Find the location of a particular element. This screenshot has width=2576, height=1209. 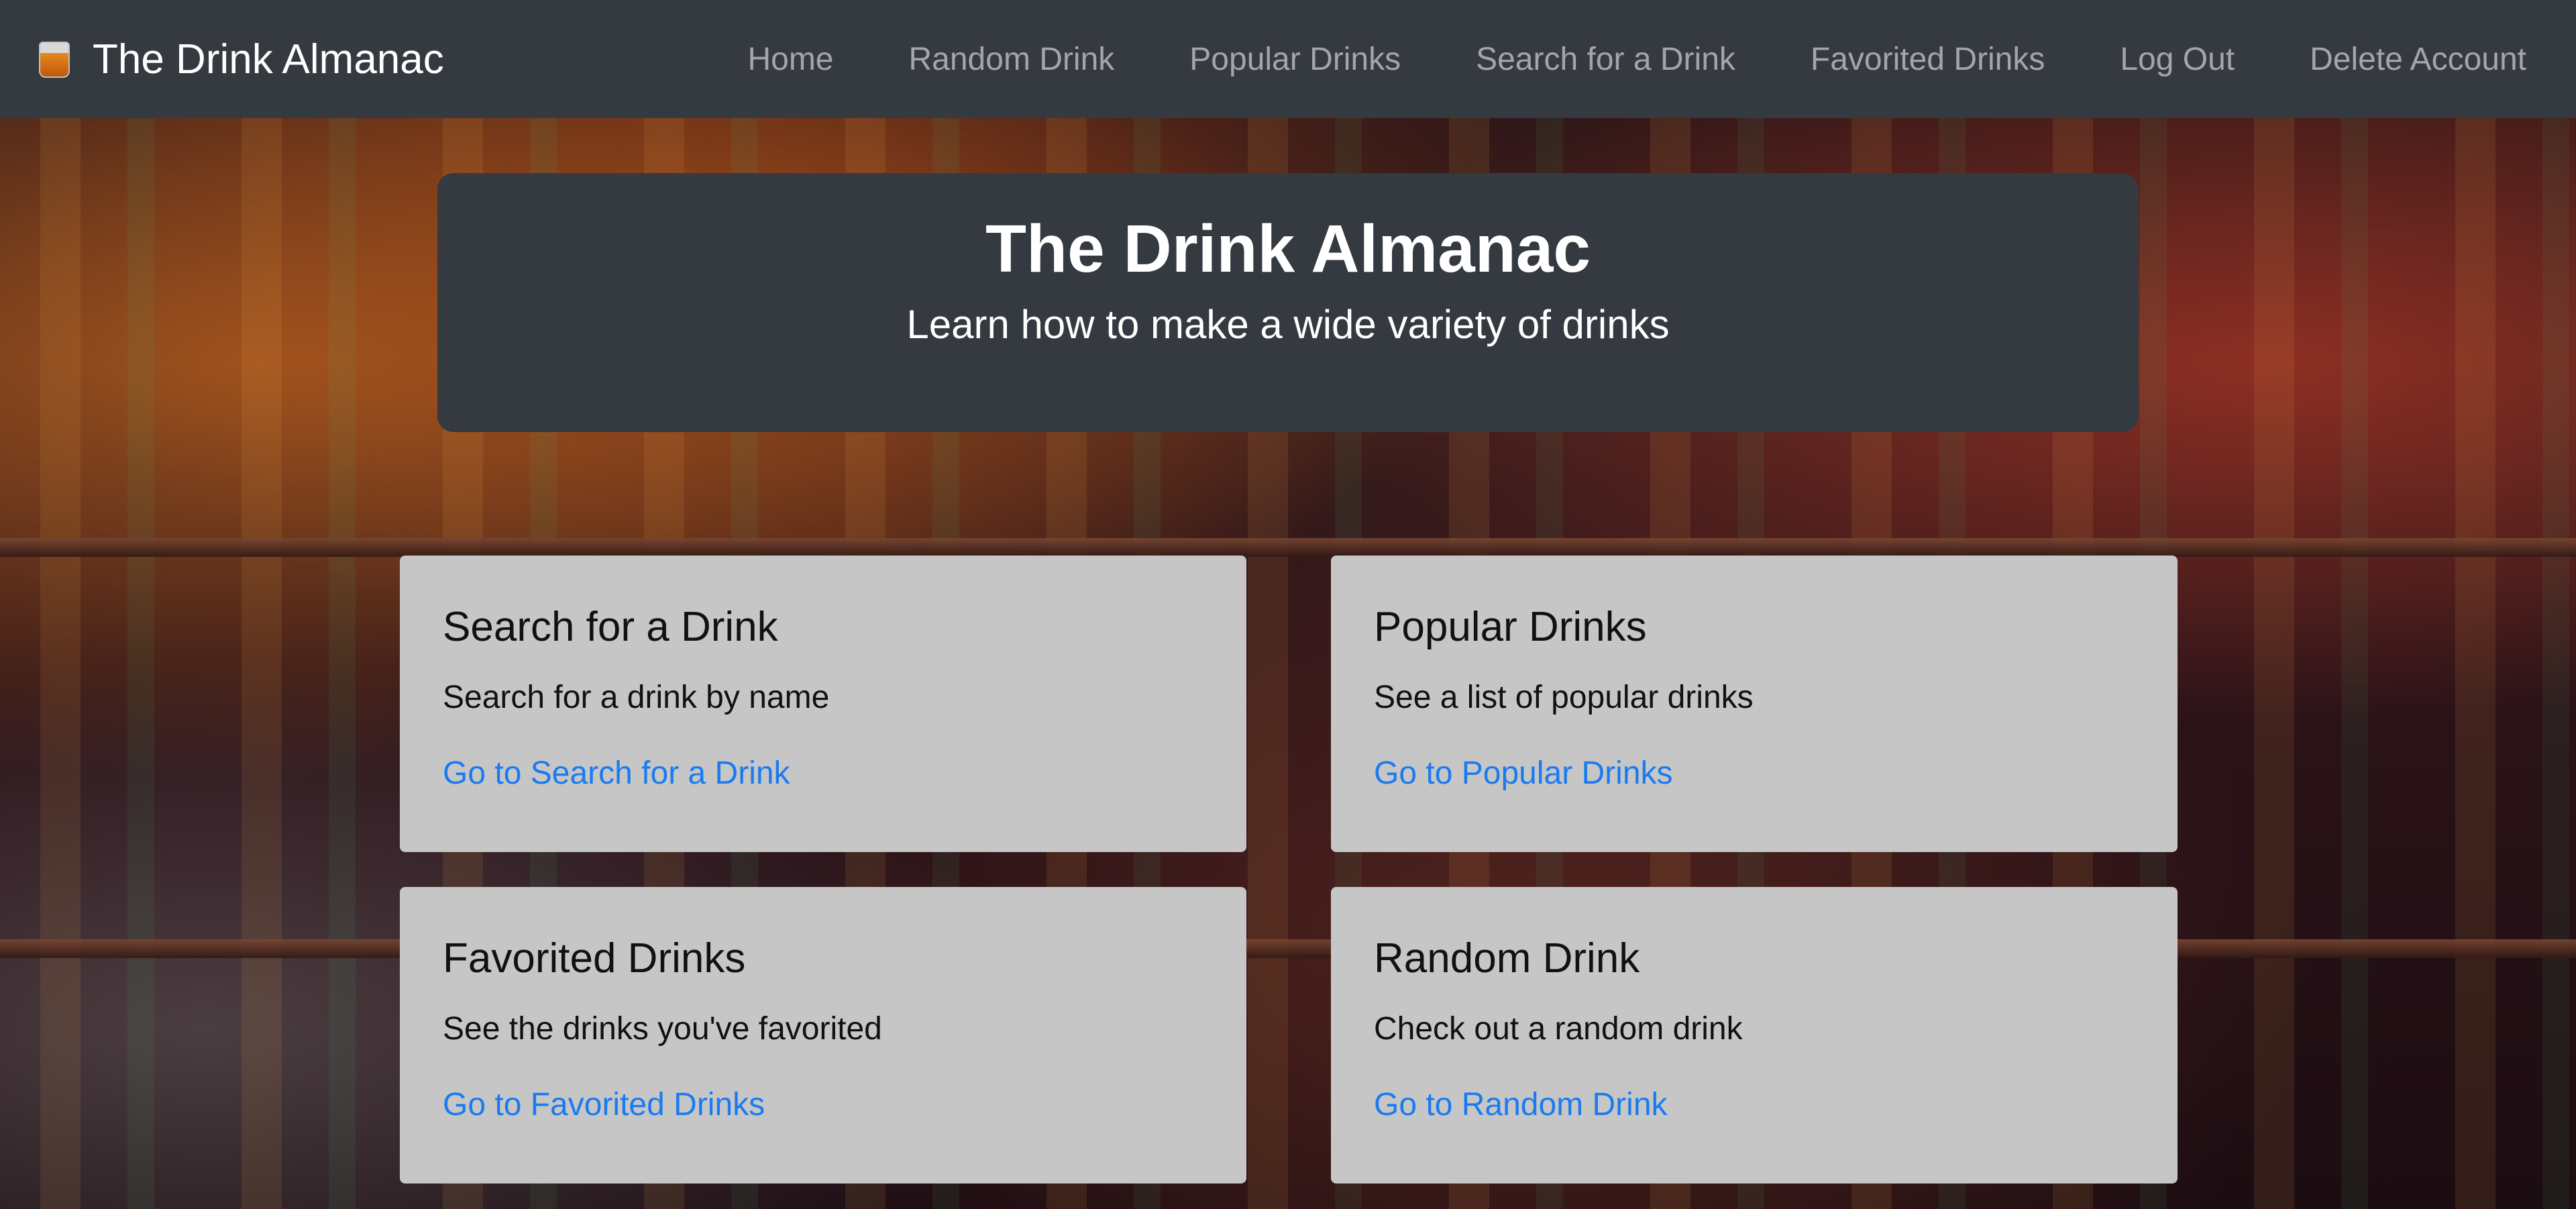

nav-link-popular-drinks: Popular Drinks is located at coordinates (1295, 59).